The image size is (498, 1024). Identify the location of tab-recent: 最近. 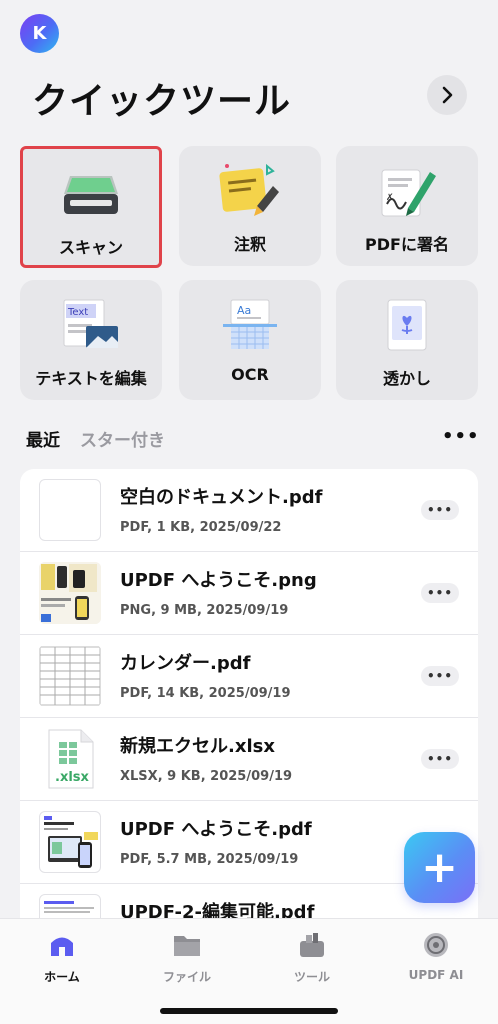
(43, 438).